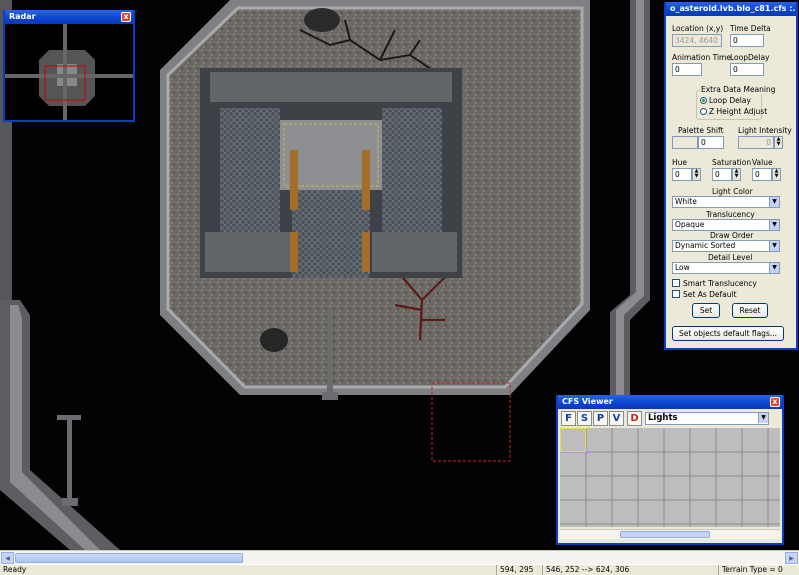 This screenshot has height=575, width=799. I want to click on map-hscrollbar: ◀ ▶, so click(399, 557).